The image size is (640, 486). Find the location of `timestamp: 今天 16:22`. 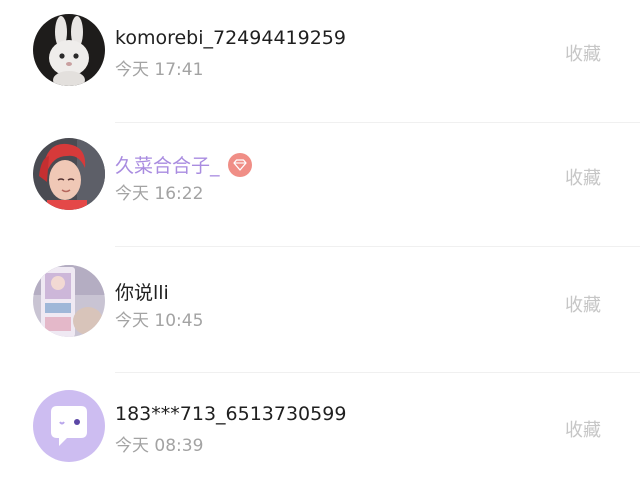

timestamp: 今天 16:22 is located at coordinates (159, 194).